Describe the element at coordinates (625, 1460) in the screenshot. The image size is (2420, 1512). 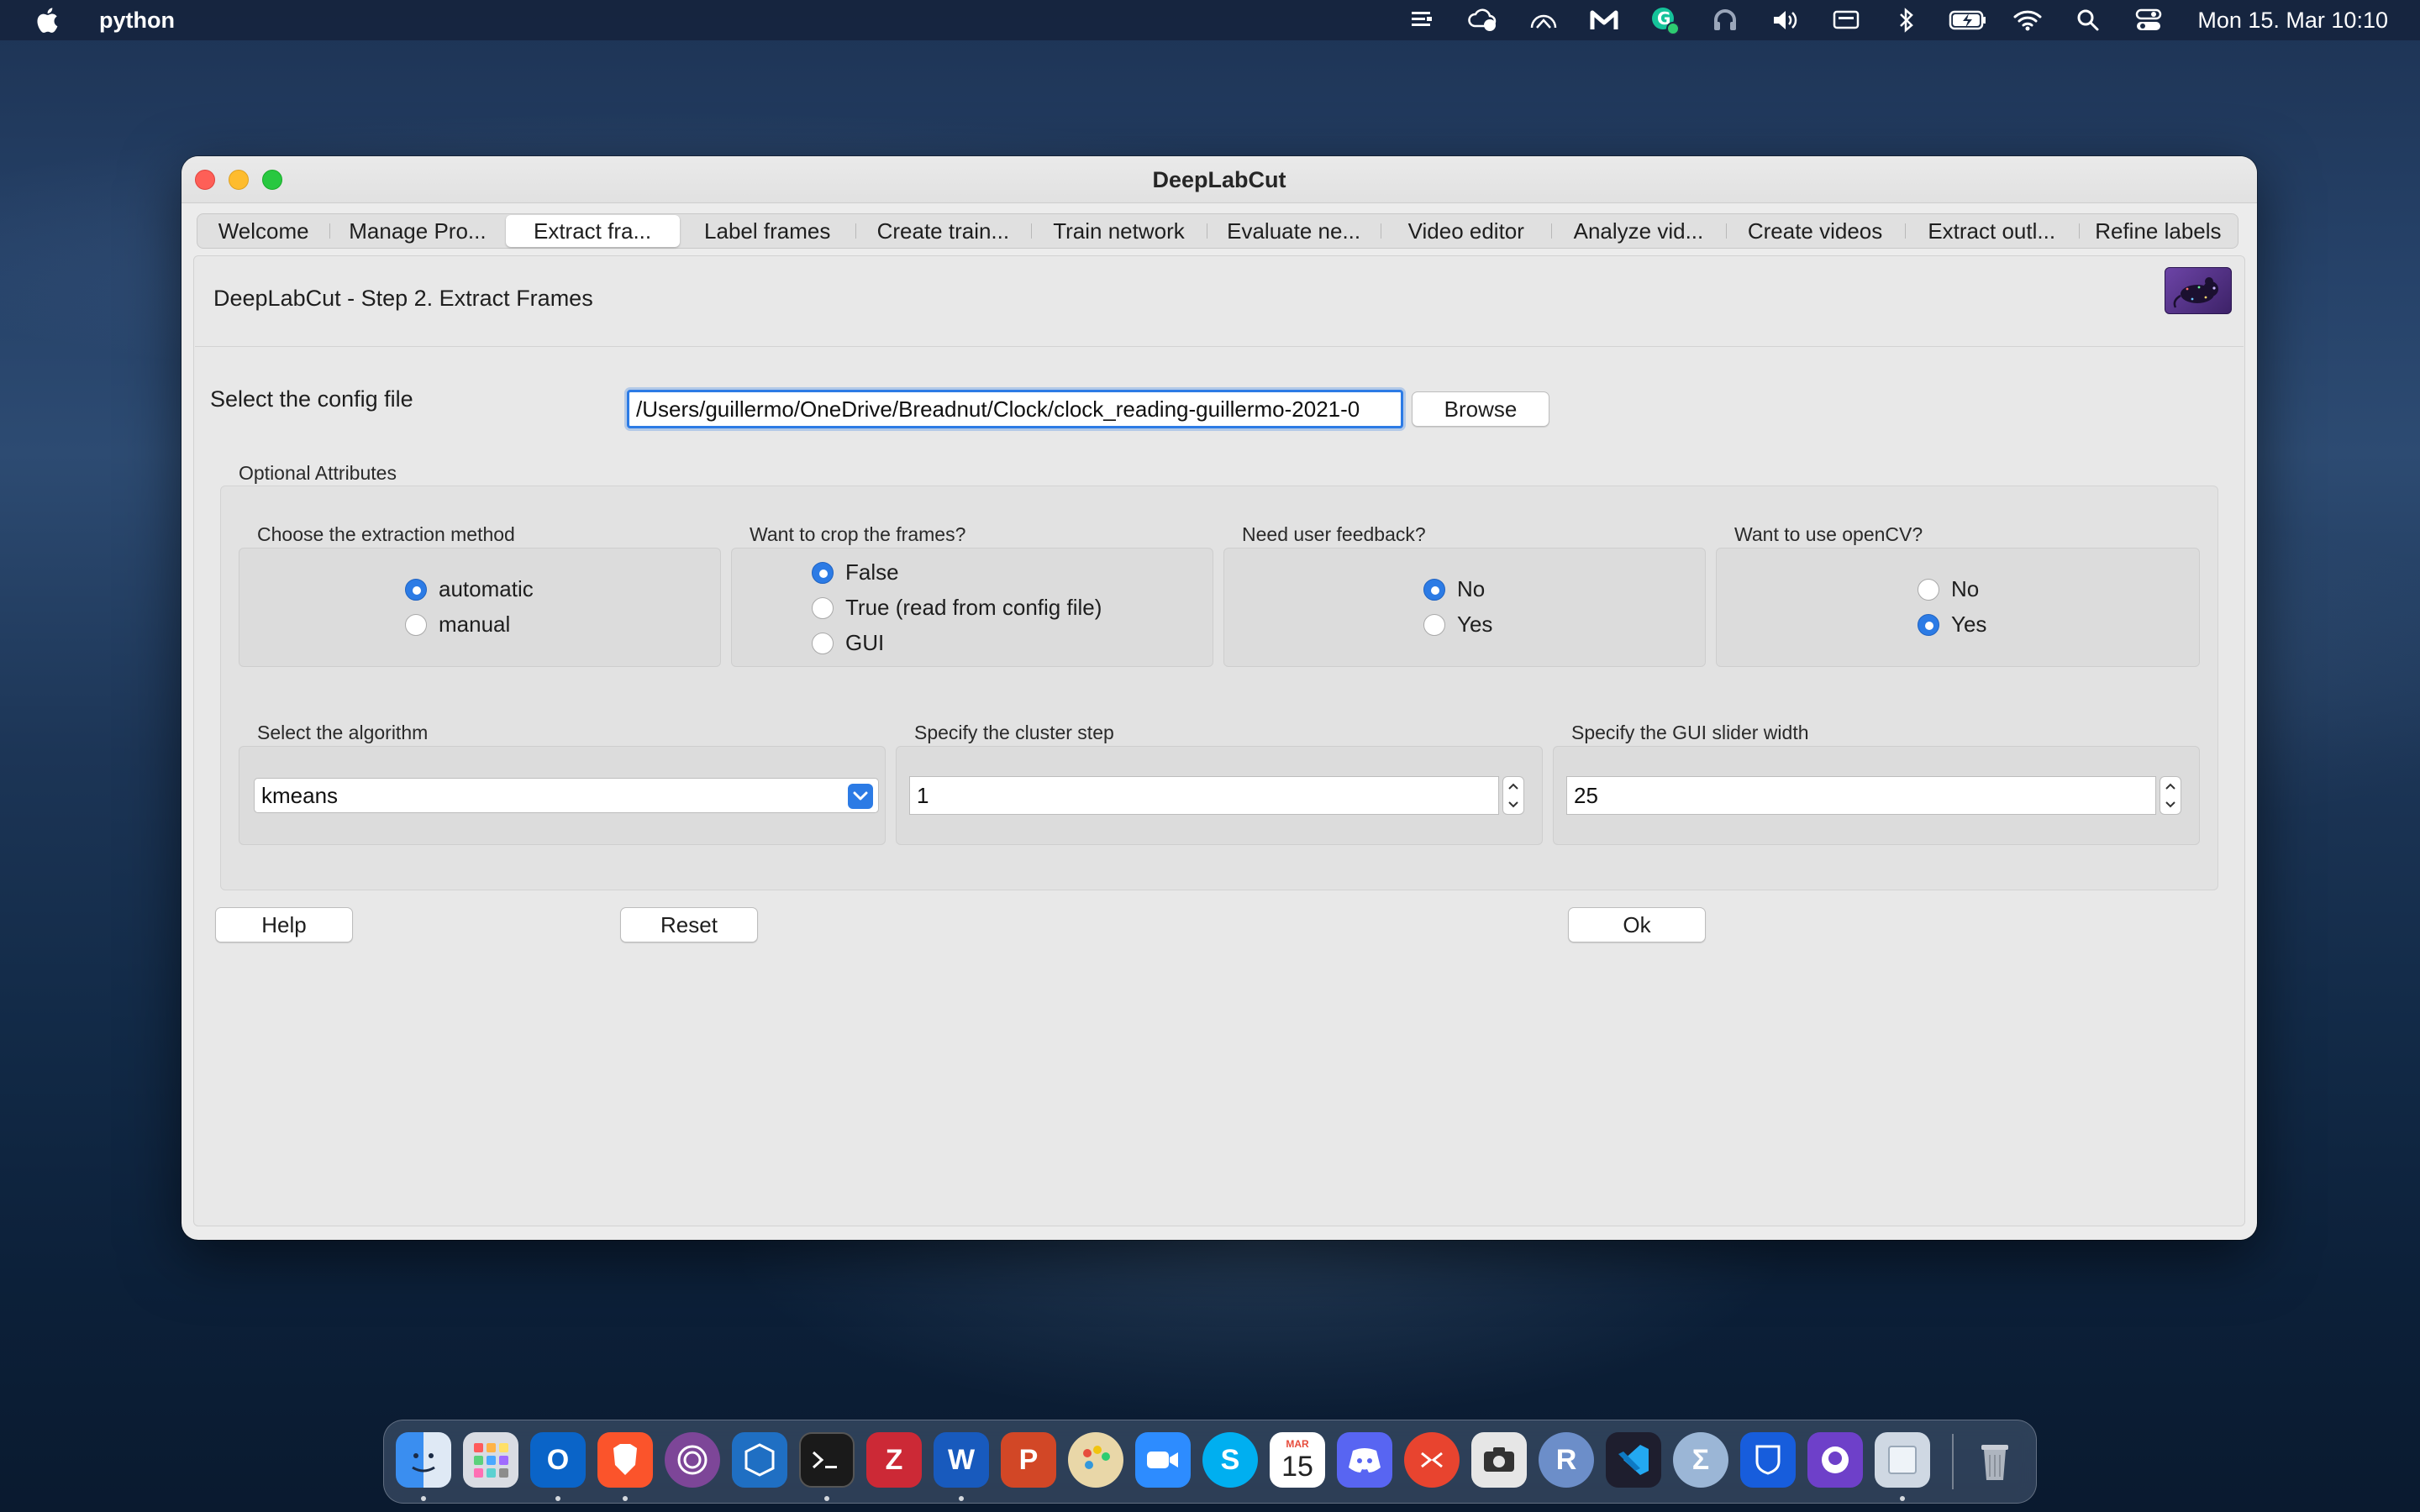
I see `brave-icon` at that location.